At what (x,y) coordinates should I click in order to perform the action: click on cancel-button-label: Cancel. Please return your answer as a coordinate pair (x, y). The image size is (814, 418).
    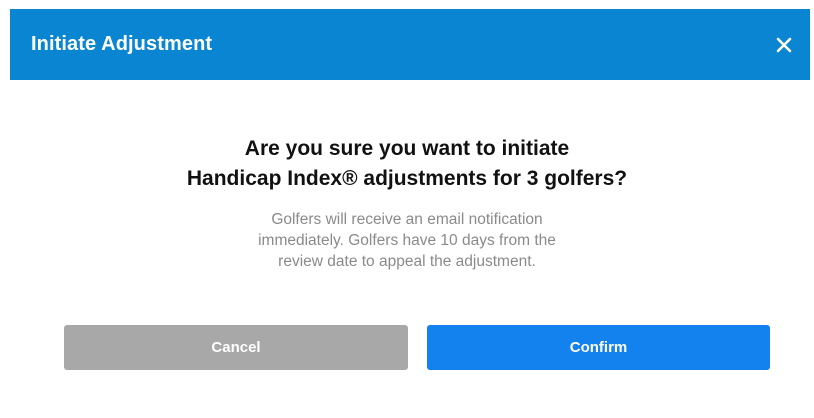
    Looking at the image, I should click on (236, 347).